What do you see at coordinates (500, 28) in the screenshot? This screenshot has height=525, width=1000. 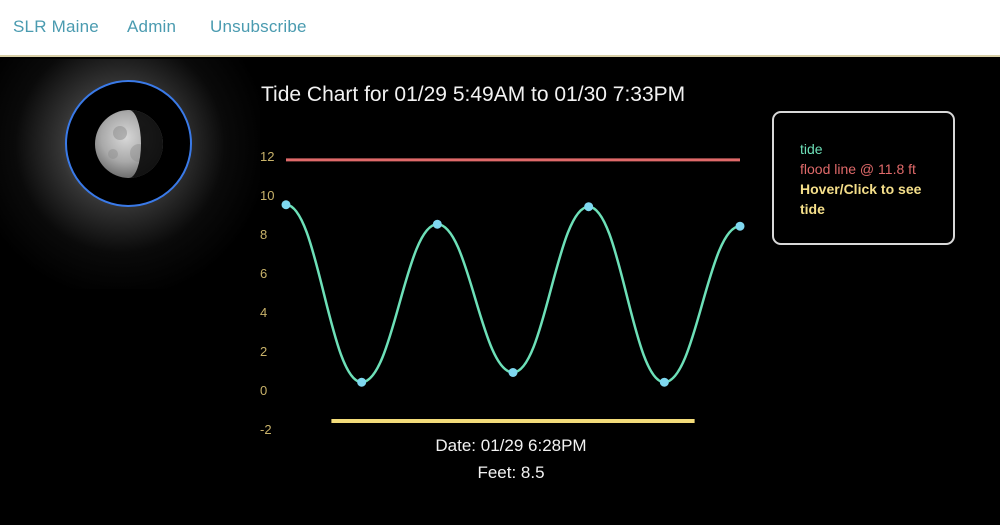 I see `top-navbar: SLR Maine Admin Unsubscribe` at bounding box center [500, 28].